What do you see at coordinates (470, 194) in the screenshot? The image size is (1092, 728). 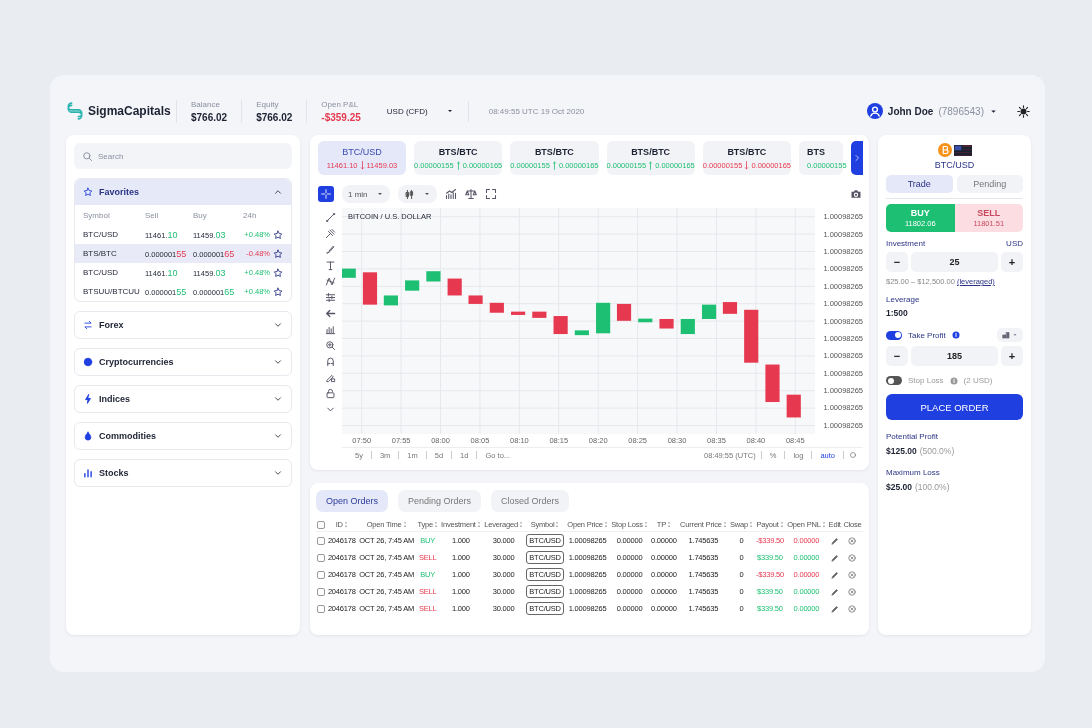 I see `scale-icon` at bounding box center [470, 194].